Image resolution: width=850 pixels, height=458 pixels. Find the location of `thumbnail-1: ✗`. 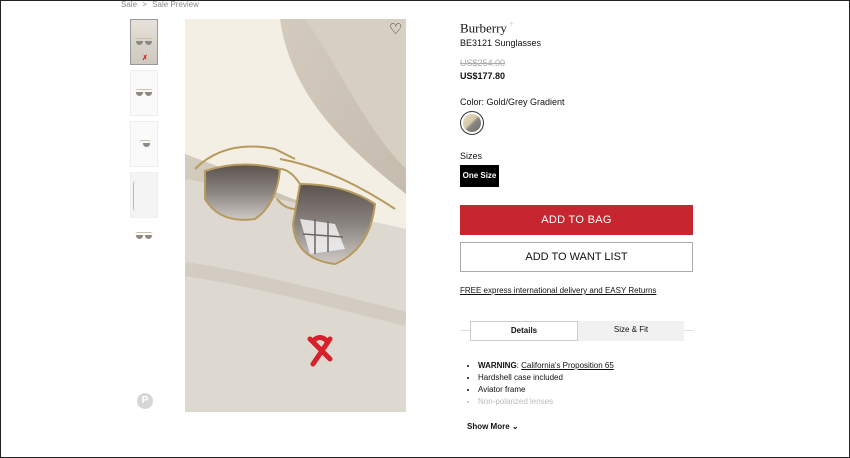

thumbnail-1: ✗ is located at coordinates (144, 42).